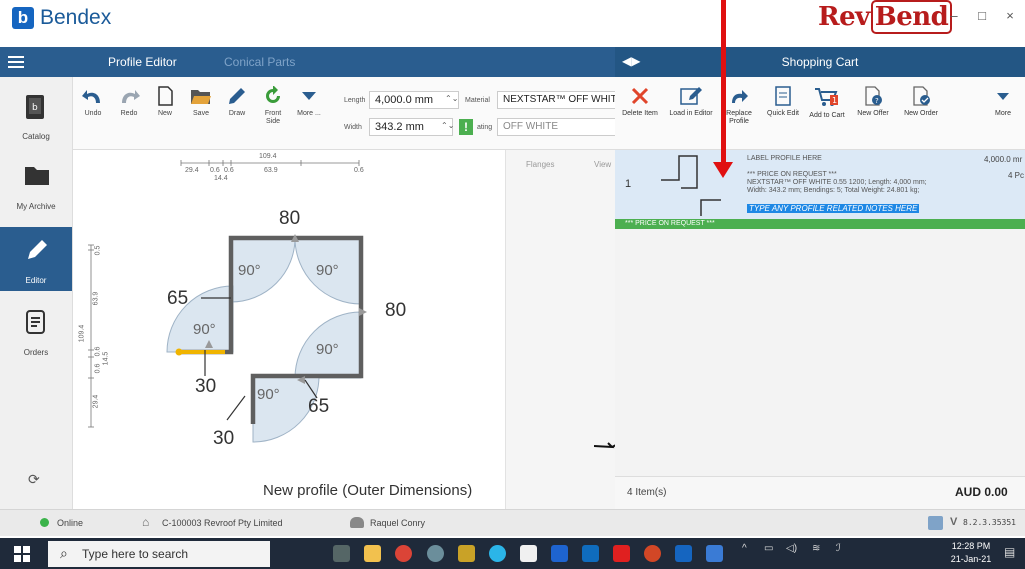  I want to click on app-name: Bendex, so click(76, 17).